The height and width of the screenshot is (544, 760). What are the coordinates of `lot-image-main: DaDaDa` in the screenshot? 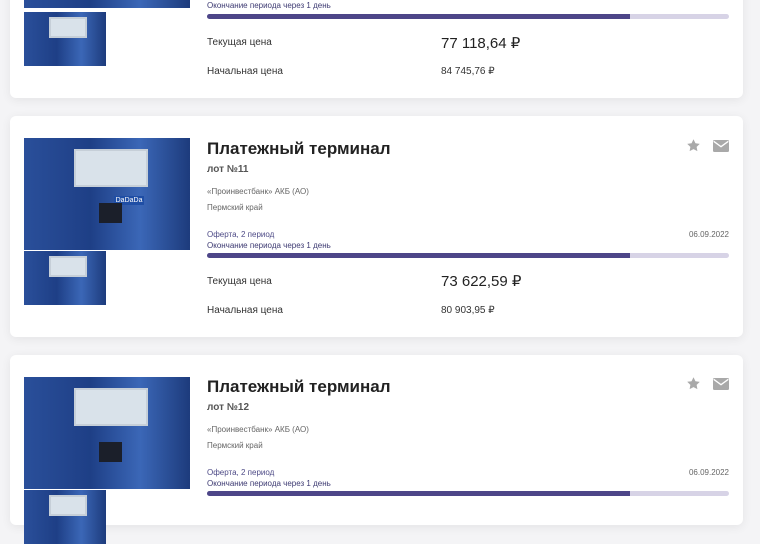 It's located at (107, 194).